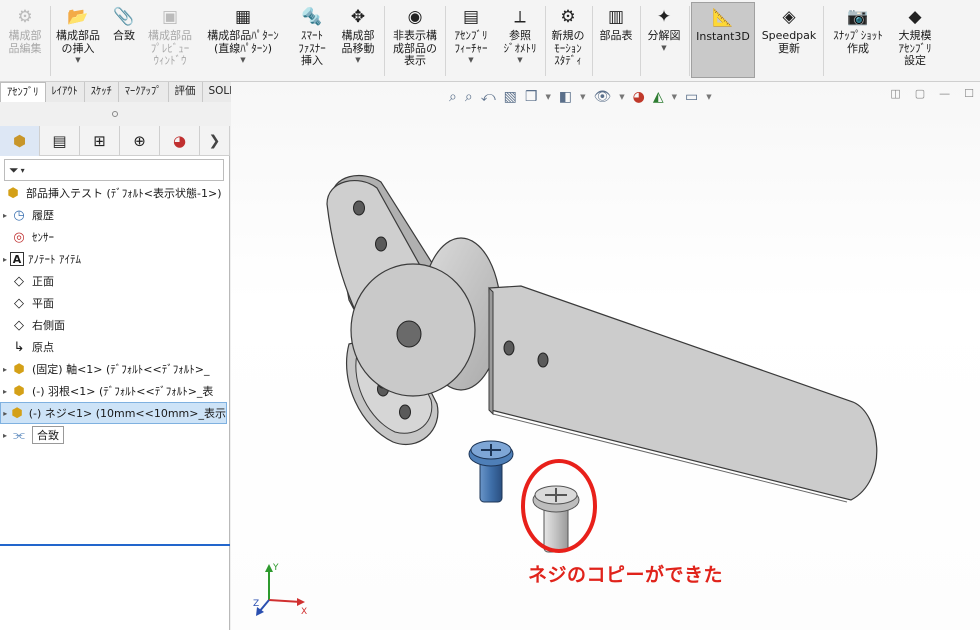 This screenshot has height=630, width=980. I want to click on tree-item-label: (-) 羽根<1> (ﾃﾞﾌｫﾙﾄ<<ﾃﾞﾌｫﾙﾄ>_表, so click(123, 391).